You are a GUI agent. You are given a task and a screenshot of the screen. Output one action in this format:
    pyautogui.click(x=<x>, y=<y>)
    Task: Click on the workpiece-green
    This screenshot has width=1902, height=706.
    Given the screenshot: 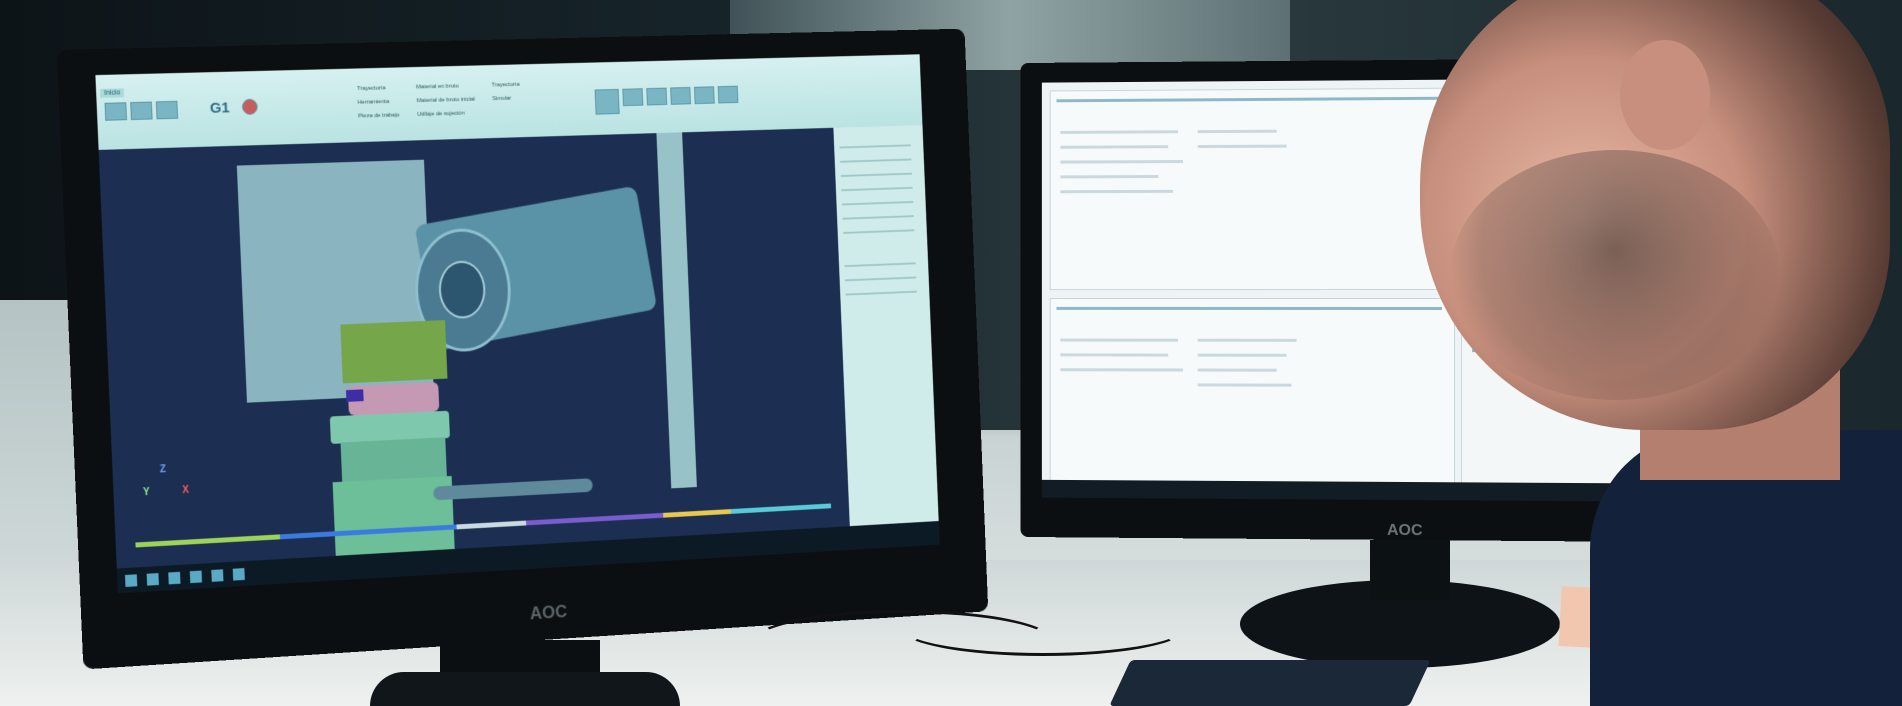 What is the action you would take?
    pyautogui.click(x=394, y=352)
    